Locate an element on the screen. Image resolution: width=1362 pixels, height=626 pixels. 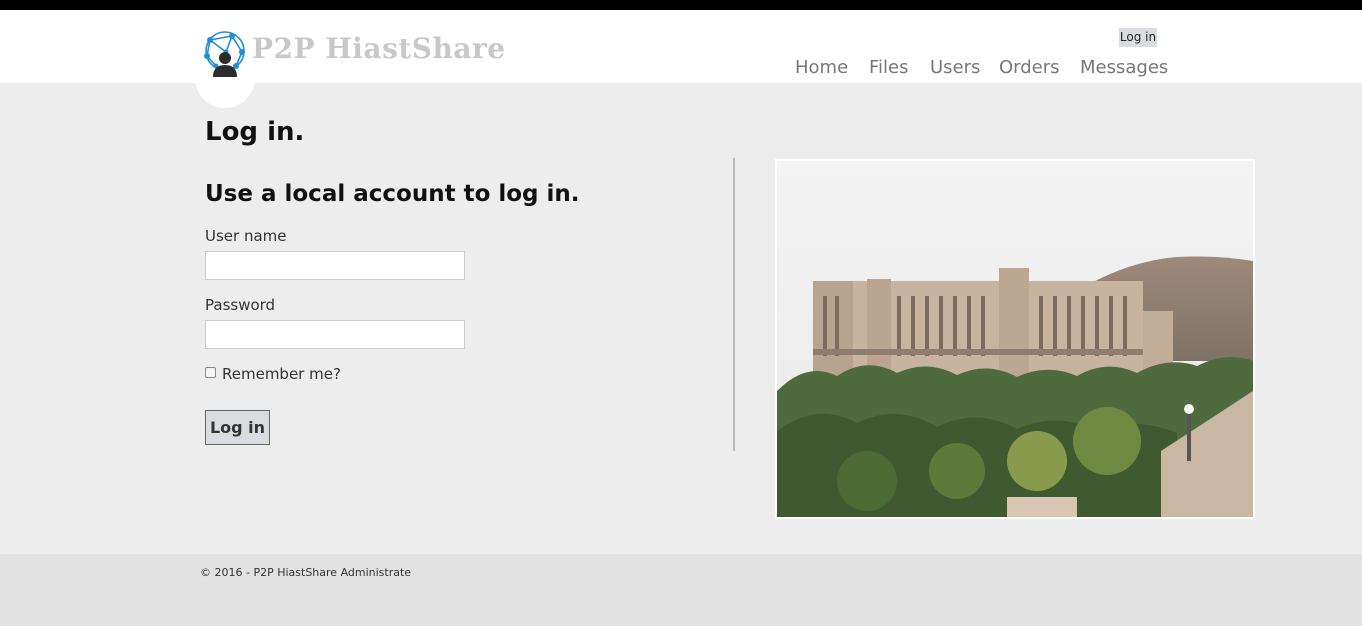
username-input is located at coordinates (335, 265).